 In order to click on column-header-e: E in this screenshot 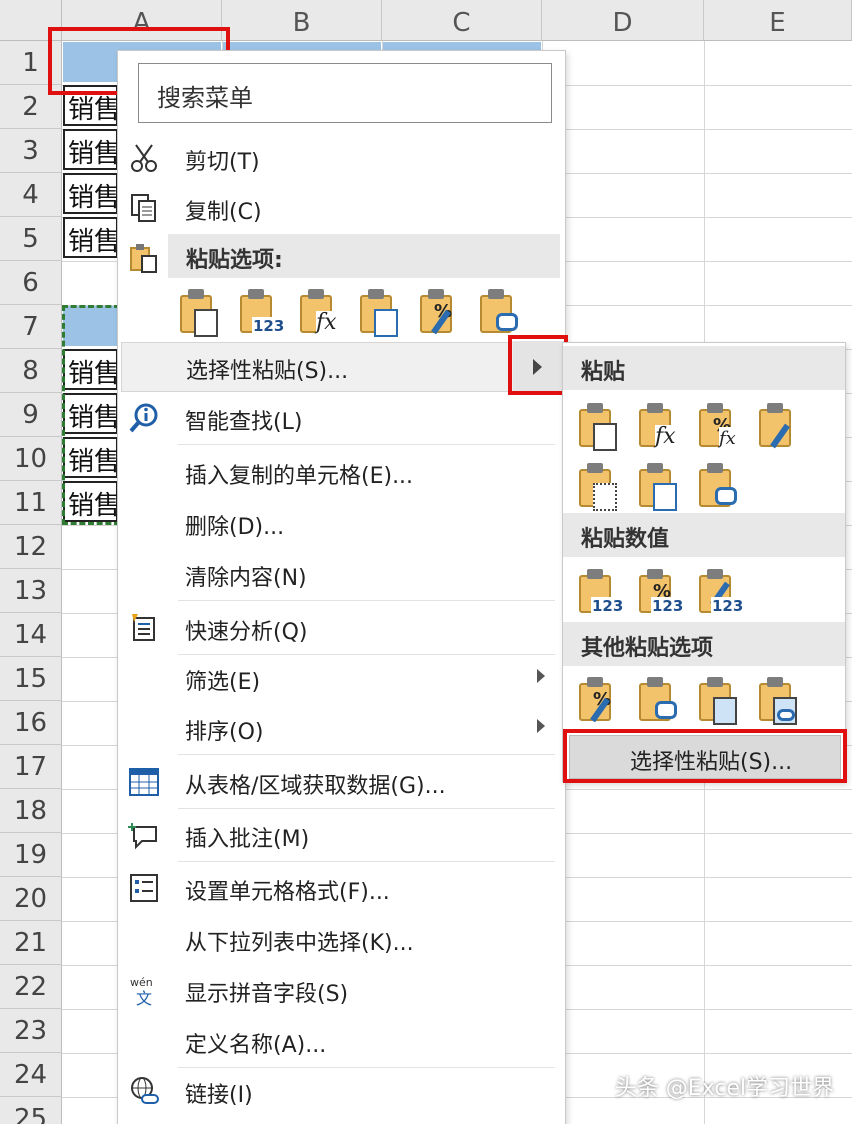, I will do `click(778, 20)`.